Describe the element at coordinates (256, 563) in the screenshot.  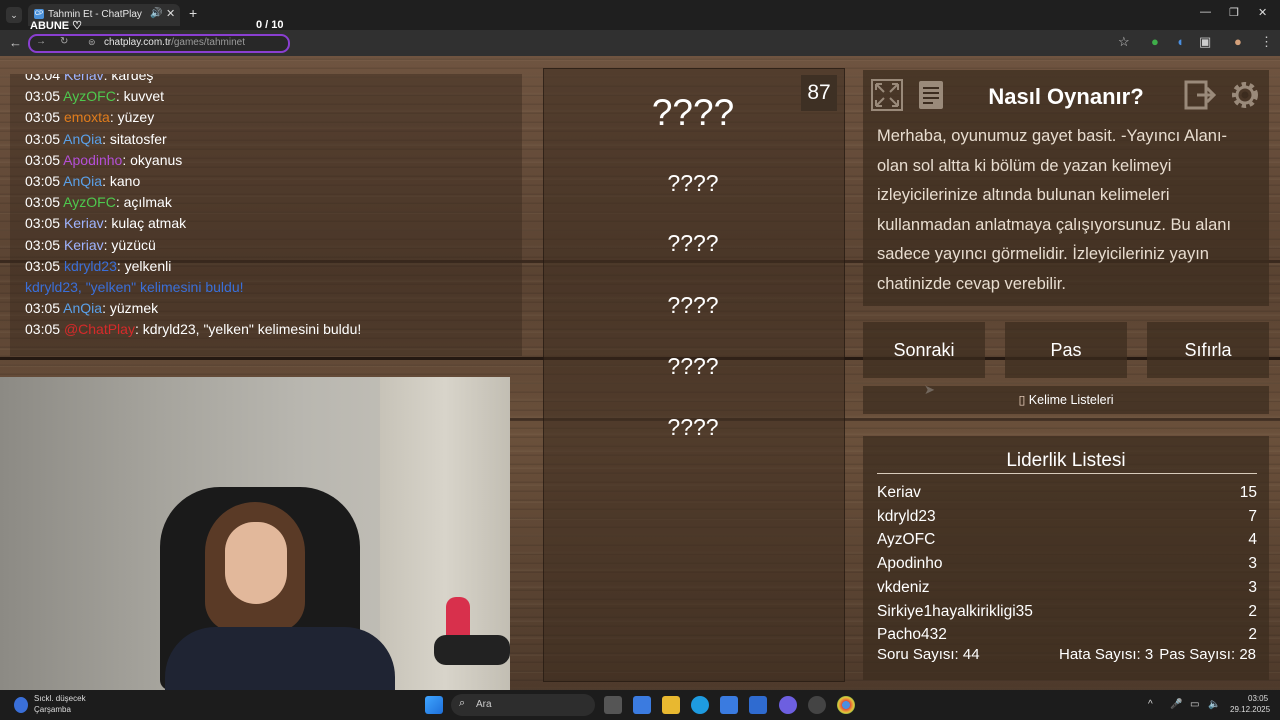
I see `face` at that location.